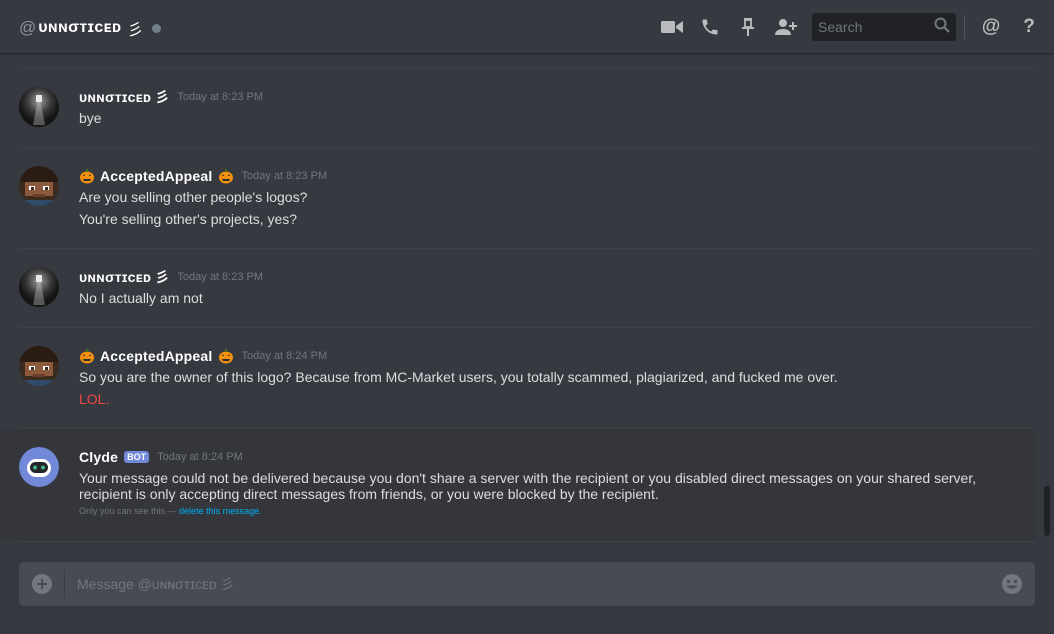  I want to click on plus-circle-icon, so click(41, 584).